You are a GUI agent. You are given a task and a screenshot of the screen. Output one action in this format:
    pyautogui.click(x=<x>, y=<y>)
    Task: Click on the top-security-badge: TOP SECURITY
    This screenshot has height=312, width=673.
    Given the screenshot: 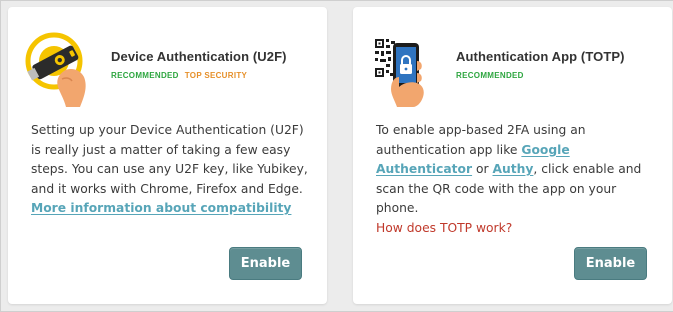 What is the action you would take?
    pyautogui.click(x=216, y=75)
    